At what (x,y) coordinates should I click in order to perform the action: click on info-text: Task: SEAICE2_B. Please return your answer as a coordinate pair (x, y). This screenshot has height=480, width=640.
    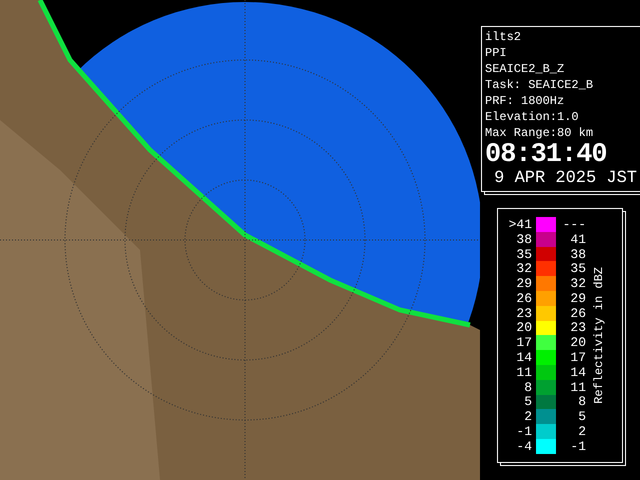
    Looking at the image, I should click on (539, 85).